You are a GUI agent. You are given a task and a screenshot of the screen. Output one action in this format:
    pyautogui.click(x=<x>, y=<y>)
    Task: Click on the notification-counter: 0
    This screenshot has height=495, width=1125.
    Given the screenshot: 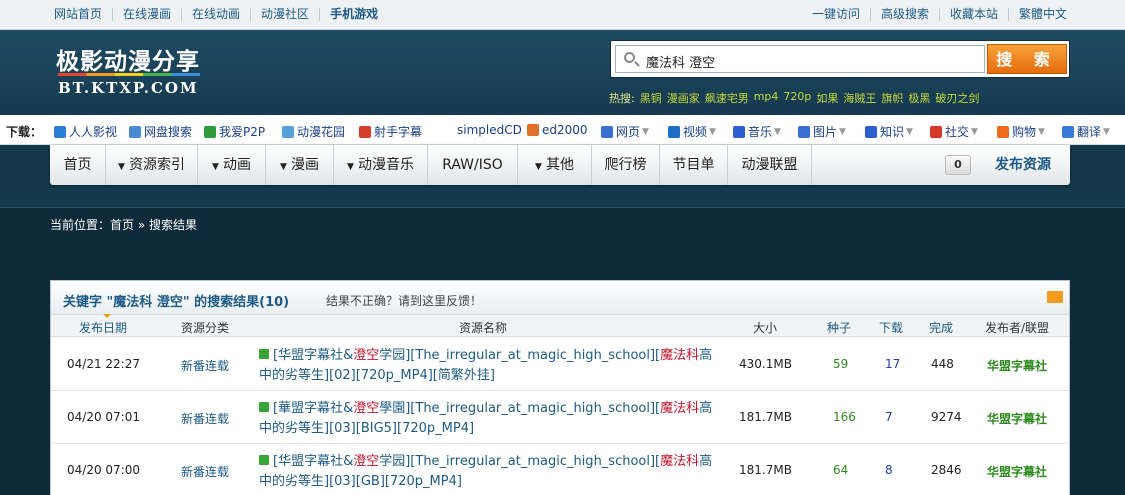 What is the action you would take?
    pyautogui.click(x=958, y=165)
    